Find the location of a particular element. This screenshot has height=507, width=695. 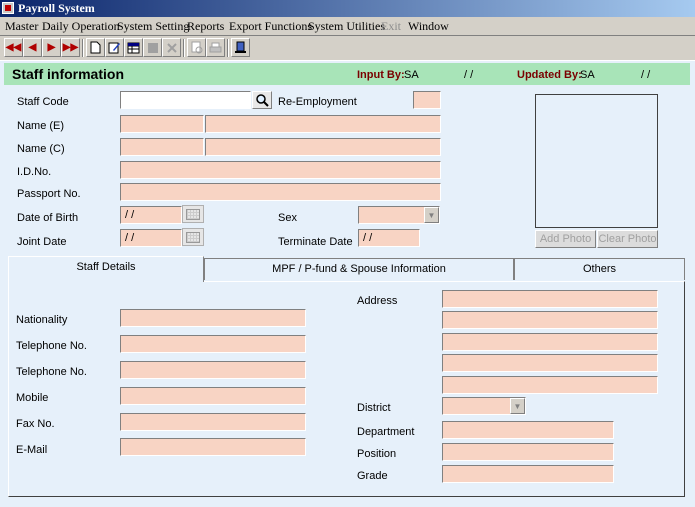

name-c-given-input is located at coordinates (323, 147).